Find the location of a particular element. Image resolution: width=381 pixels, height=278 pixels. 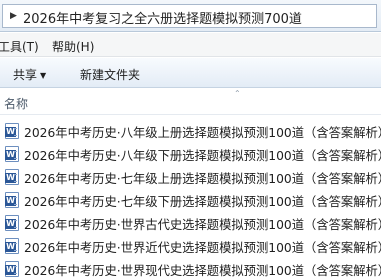

file-row: W 2026年中考历史·世界近代史选择题模拟预测100道（含答案解析） is located at coordinates (190, 246).